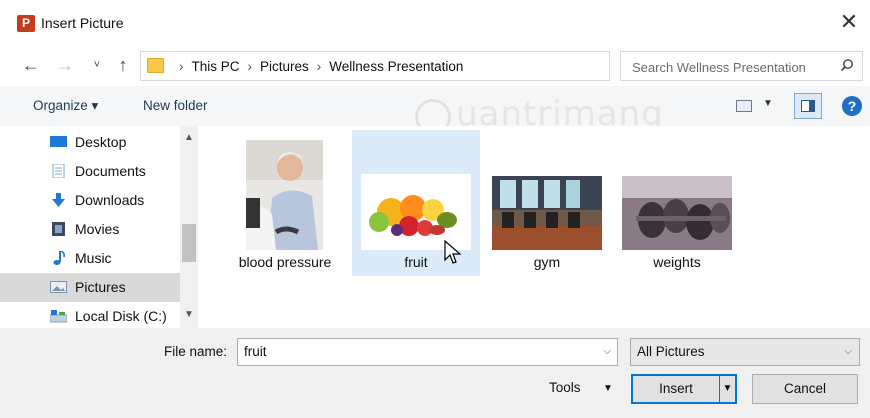  Describe the element at coordinates (216, 66) in the screenshot. I see `breadcrumb-this-pc: This PC` at that location.